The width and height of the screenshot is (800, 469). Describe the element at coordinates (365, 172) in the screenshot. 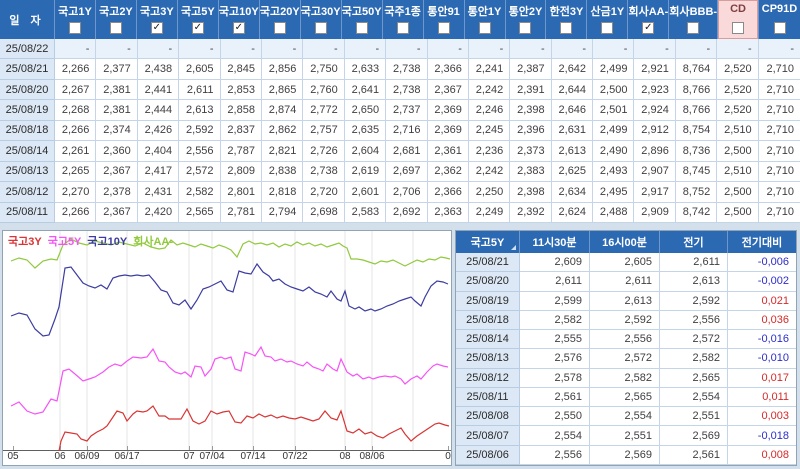

I see `yield-cell-ktb-50y: 2,619` at that location.